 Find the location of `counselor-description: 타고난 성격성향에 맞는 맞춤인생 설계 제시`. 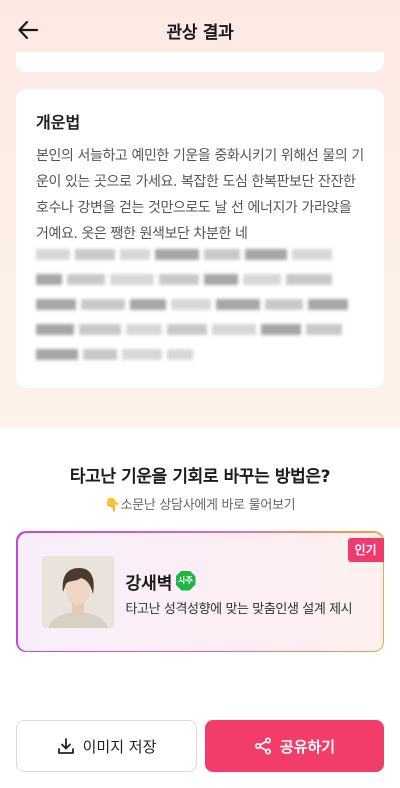

counselor-description: 타고난 성격성향에 맞는 맞춤인생 설계 제시 is located at coordinates (239, 609).